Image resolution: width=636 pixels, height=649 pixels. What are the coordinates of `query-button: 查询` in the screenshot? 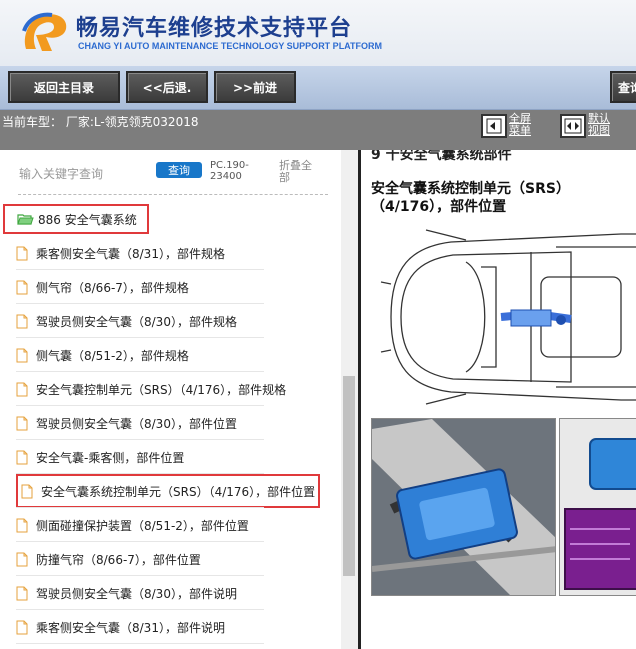 It's located at (623, 87).